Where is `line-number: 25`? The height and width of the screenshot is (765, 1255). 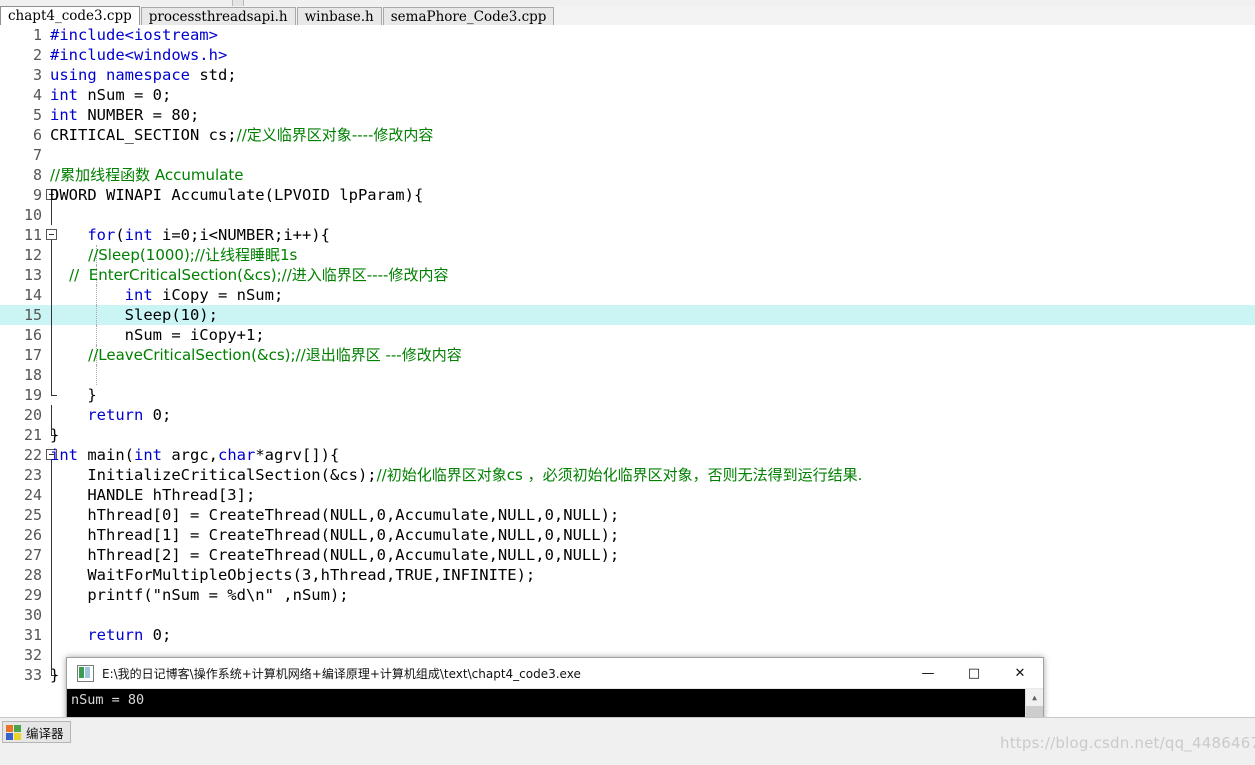
line-number: 25 is located at coordinates (32, 515).